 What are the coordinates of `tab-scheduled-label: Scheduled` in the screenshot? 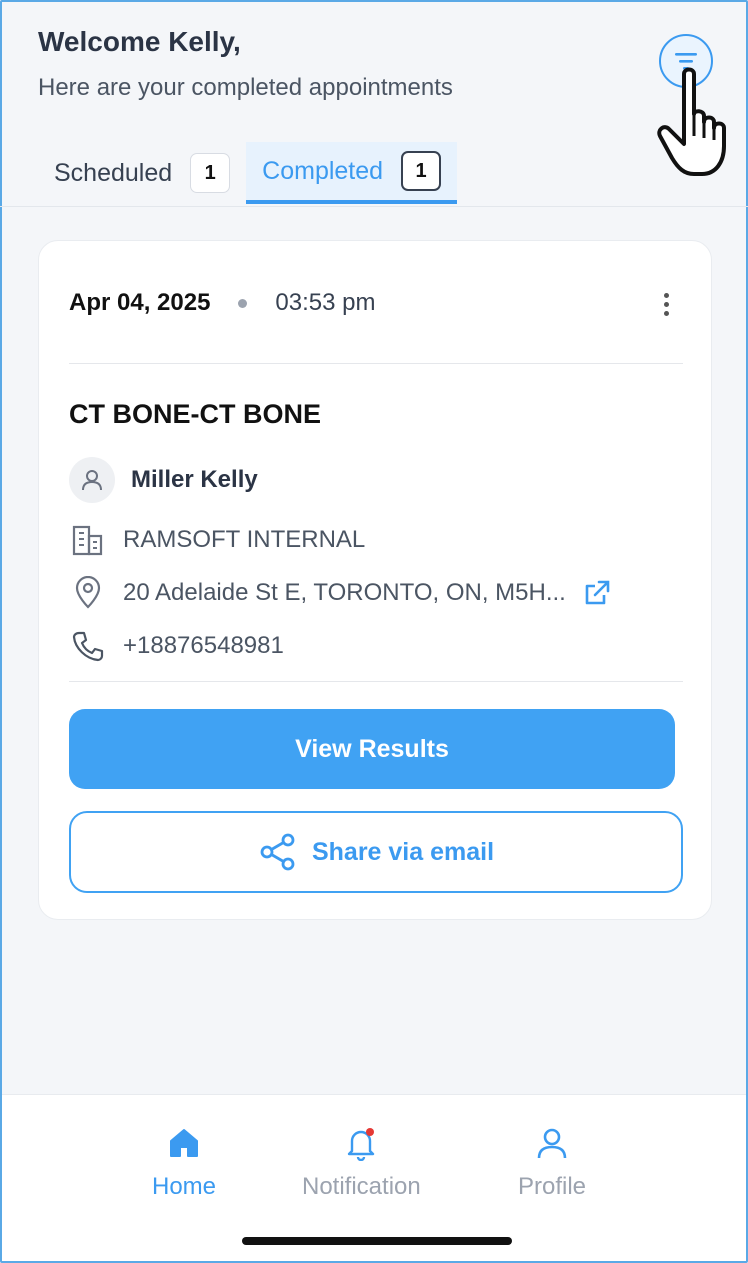 It's located at (113, 172).